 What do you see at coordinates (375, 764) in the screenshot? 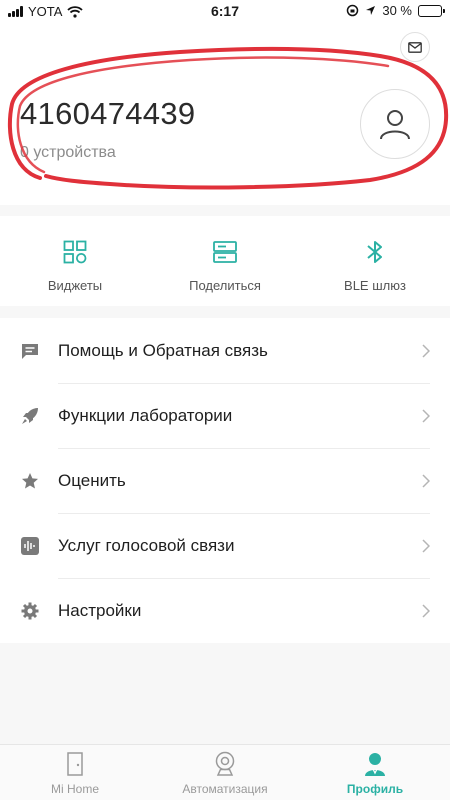
I see `profile-icon` at bounding box center [375, 764].